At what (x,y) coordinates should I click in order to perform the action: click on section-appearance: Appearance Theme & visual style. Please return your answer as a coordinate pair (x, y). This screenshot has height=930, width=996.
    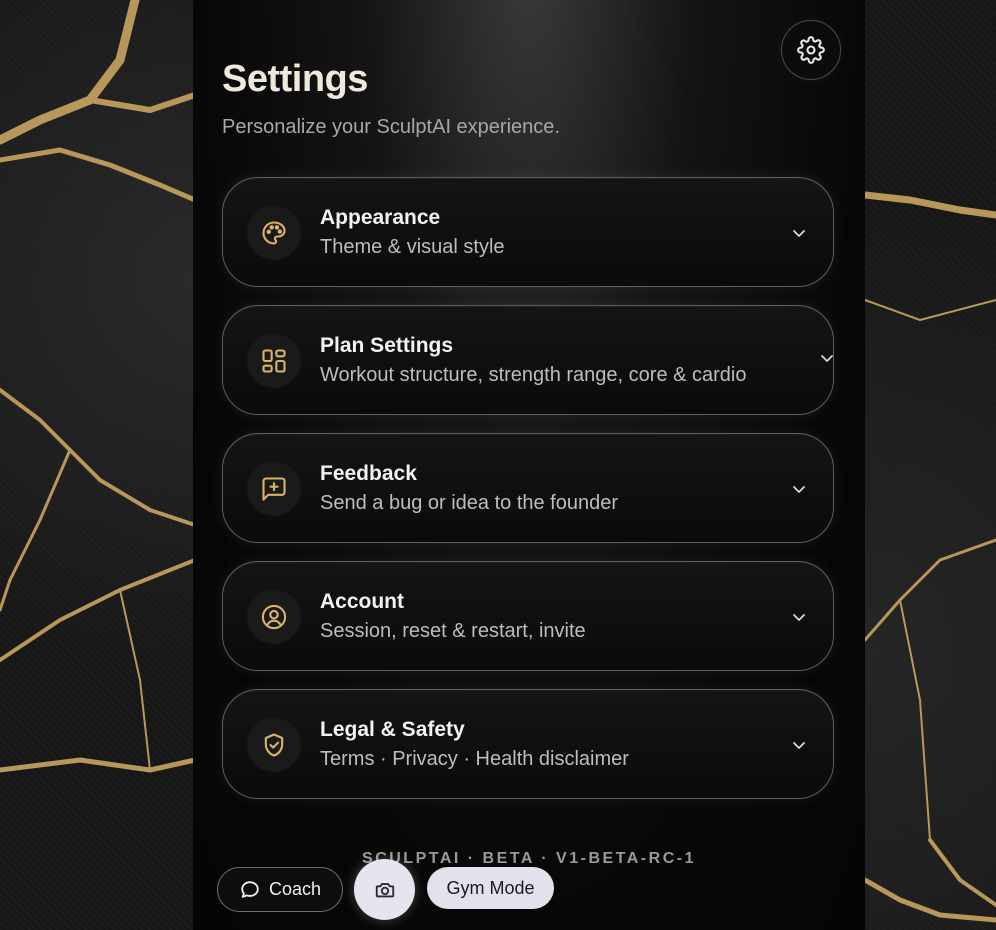
    Looking at the image, I should click on (528, 232).